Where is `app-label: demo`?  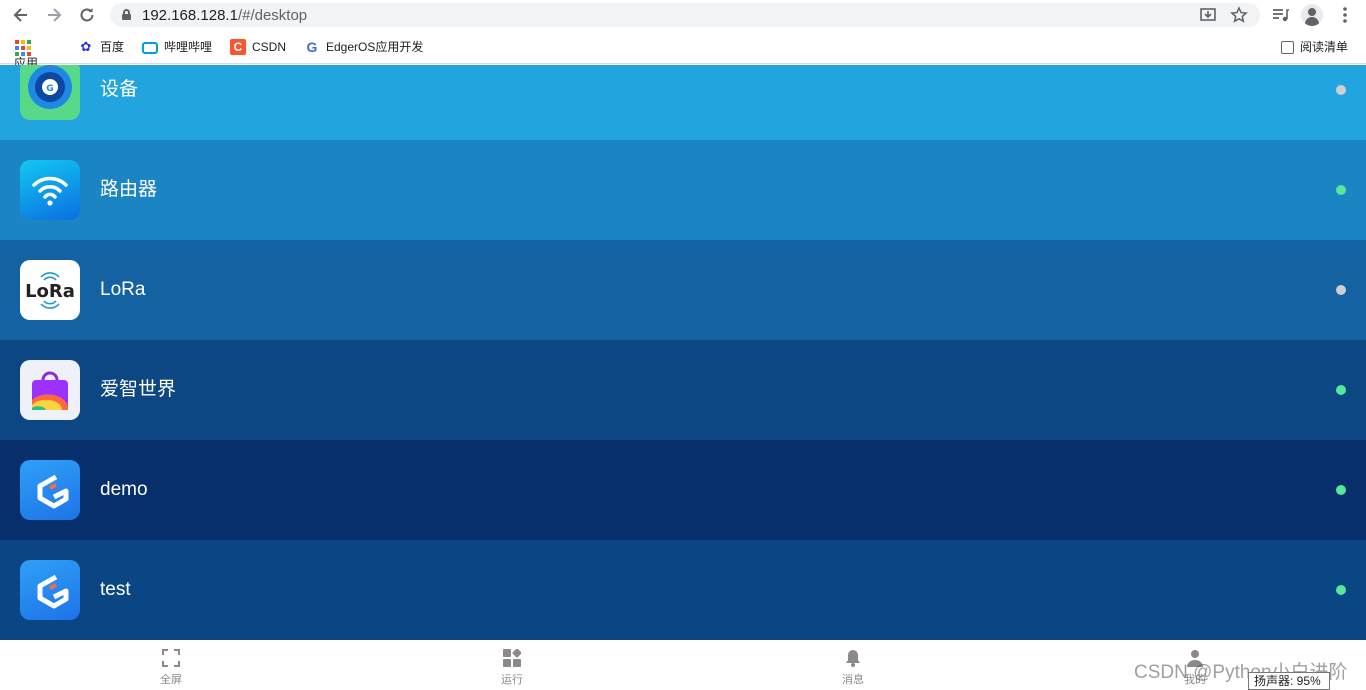
app-label: demo is located at coordinates (124, 489).